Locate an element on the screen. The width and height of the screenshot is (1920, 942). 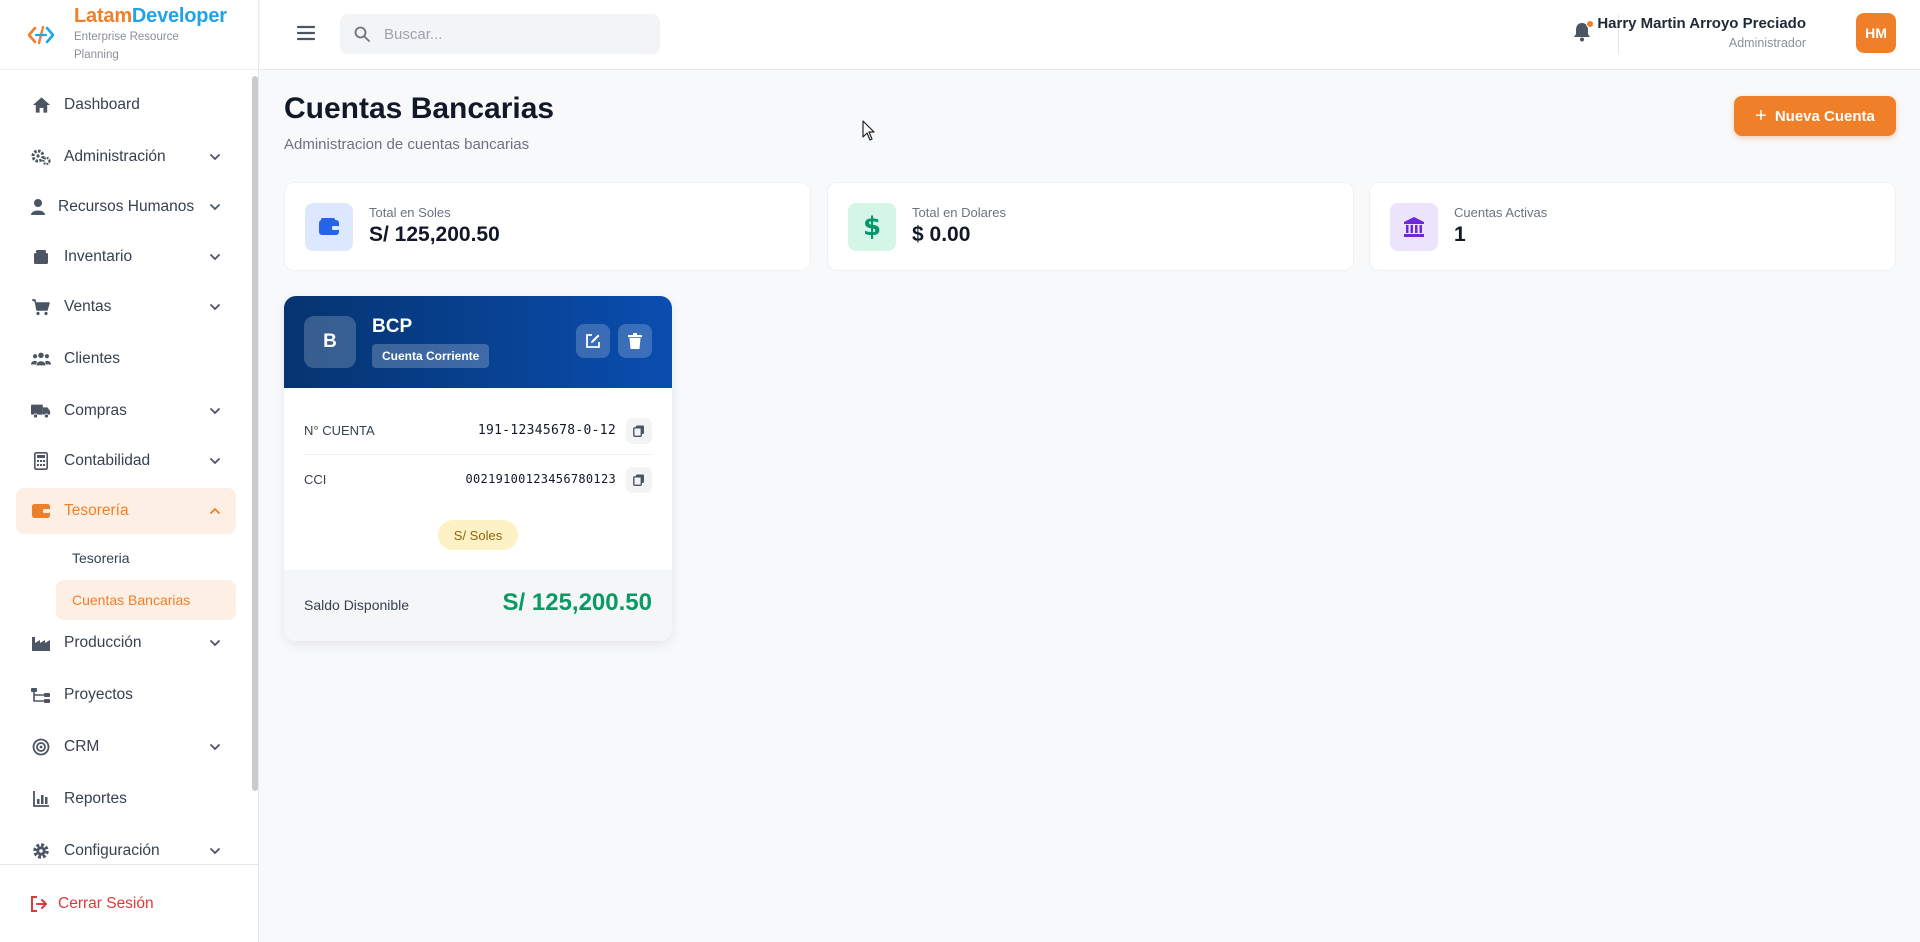
search-box is located at coordinates (500, 34).